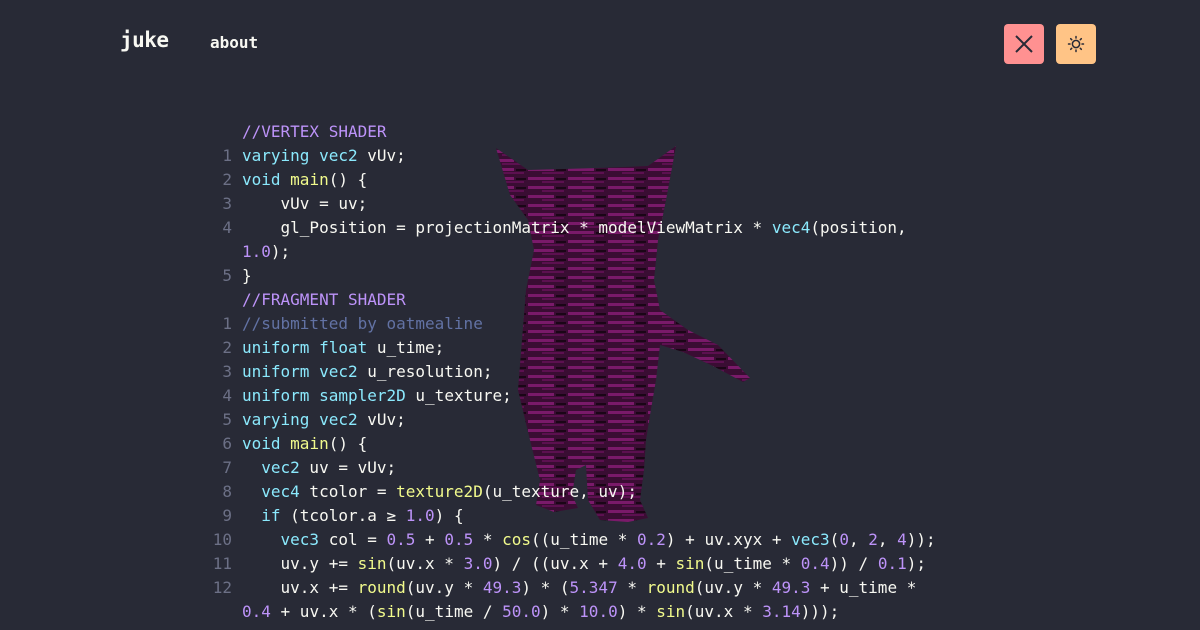 Image resolution: width=1200 pixels, height=630 pixels. What do you see at coordinates (600, 132) in the screenshot?
I see `code-line: //VERTEX SHADER` at bounding box center [600, 132].